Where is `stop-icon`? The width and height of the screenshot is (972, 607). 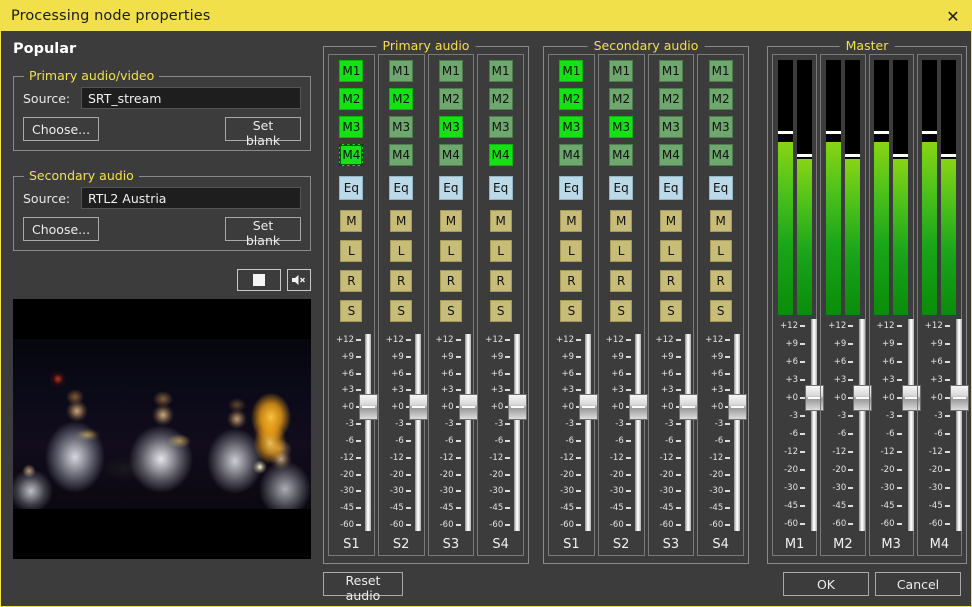
stop-icon is located at coordinates (259, 280).